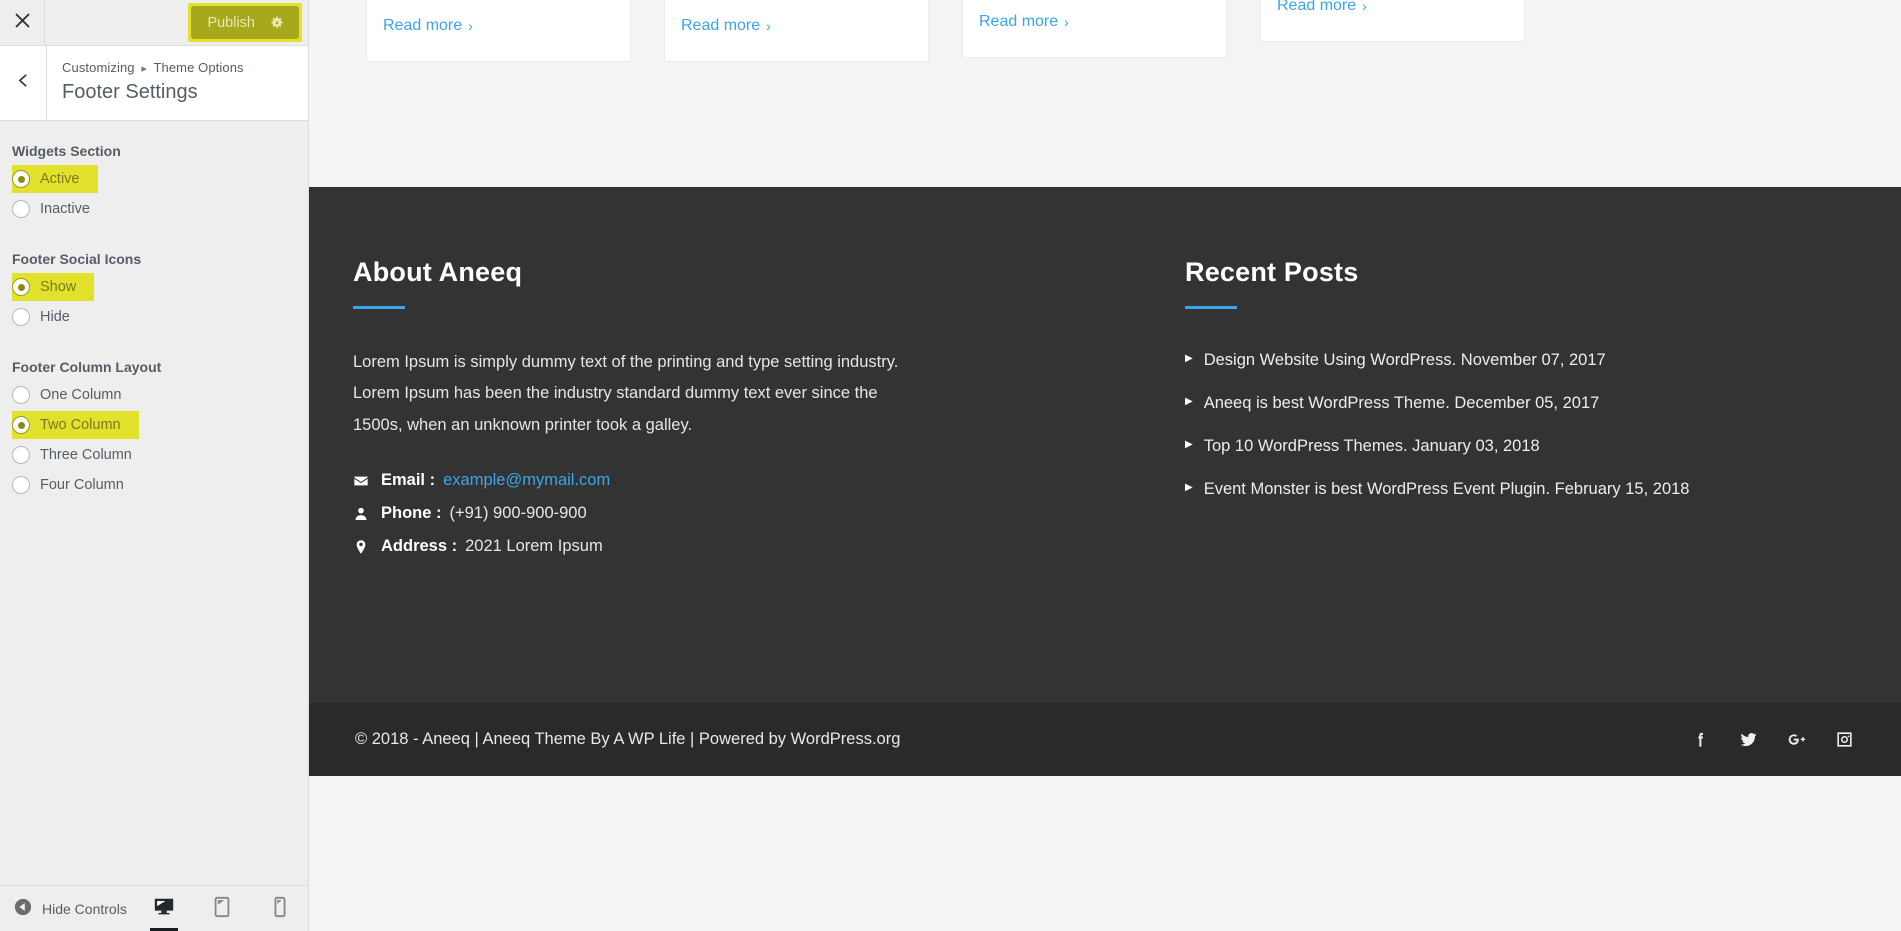 This screenshot has height=931, width=1901. I want to click on publish-focus-ring: Publish, so click(245, 22).